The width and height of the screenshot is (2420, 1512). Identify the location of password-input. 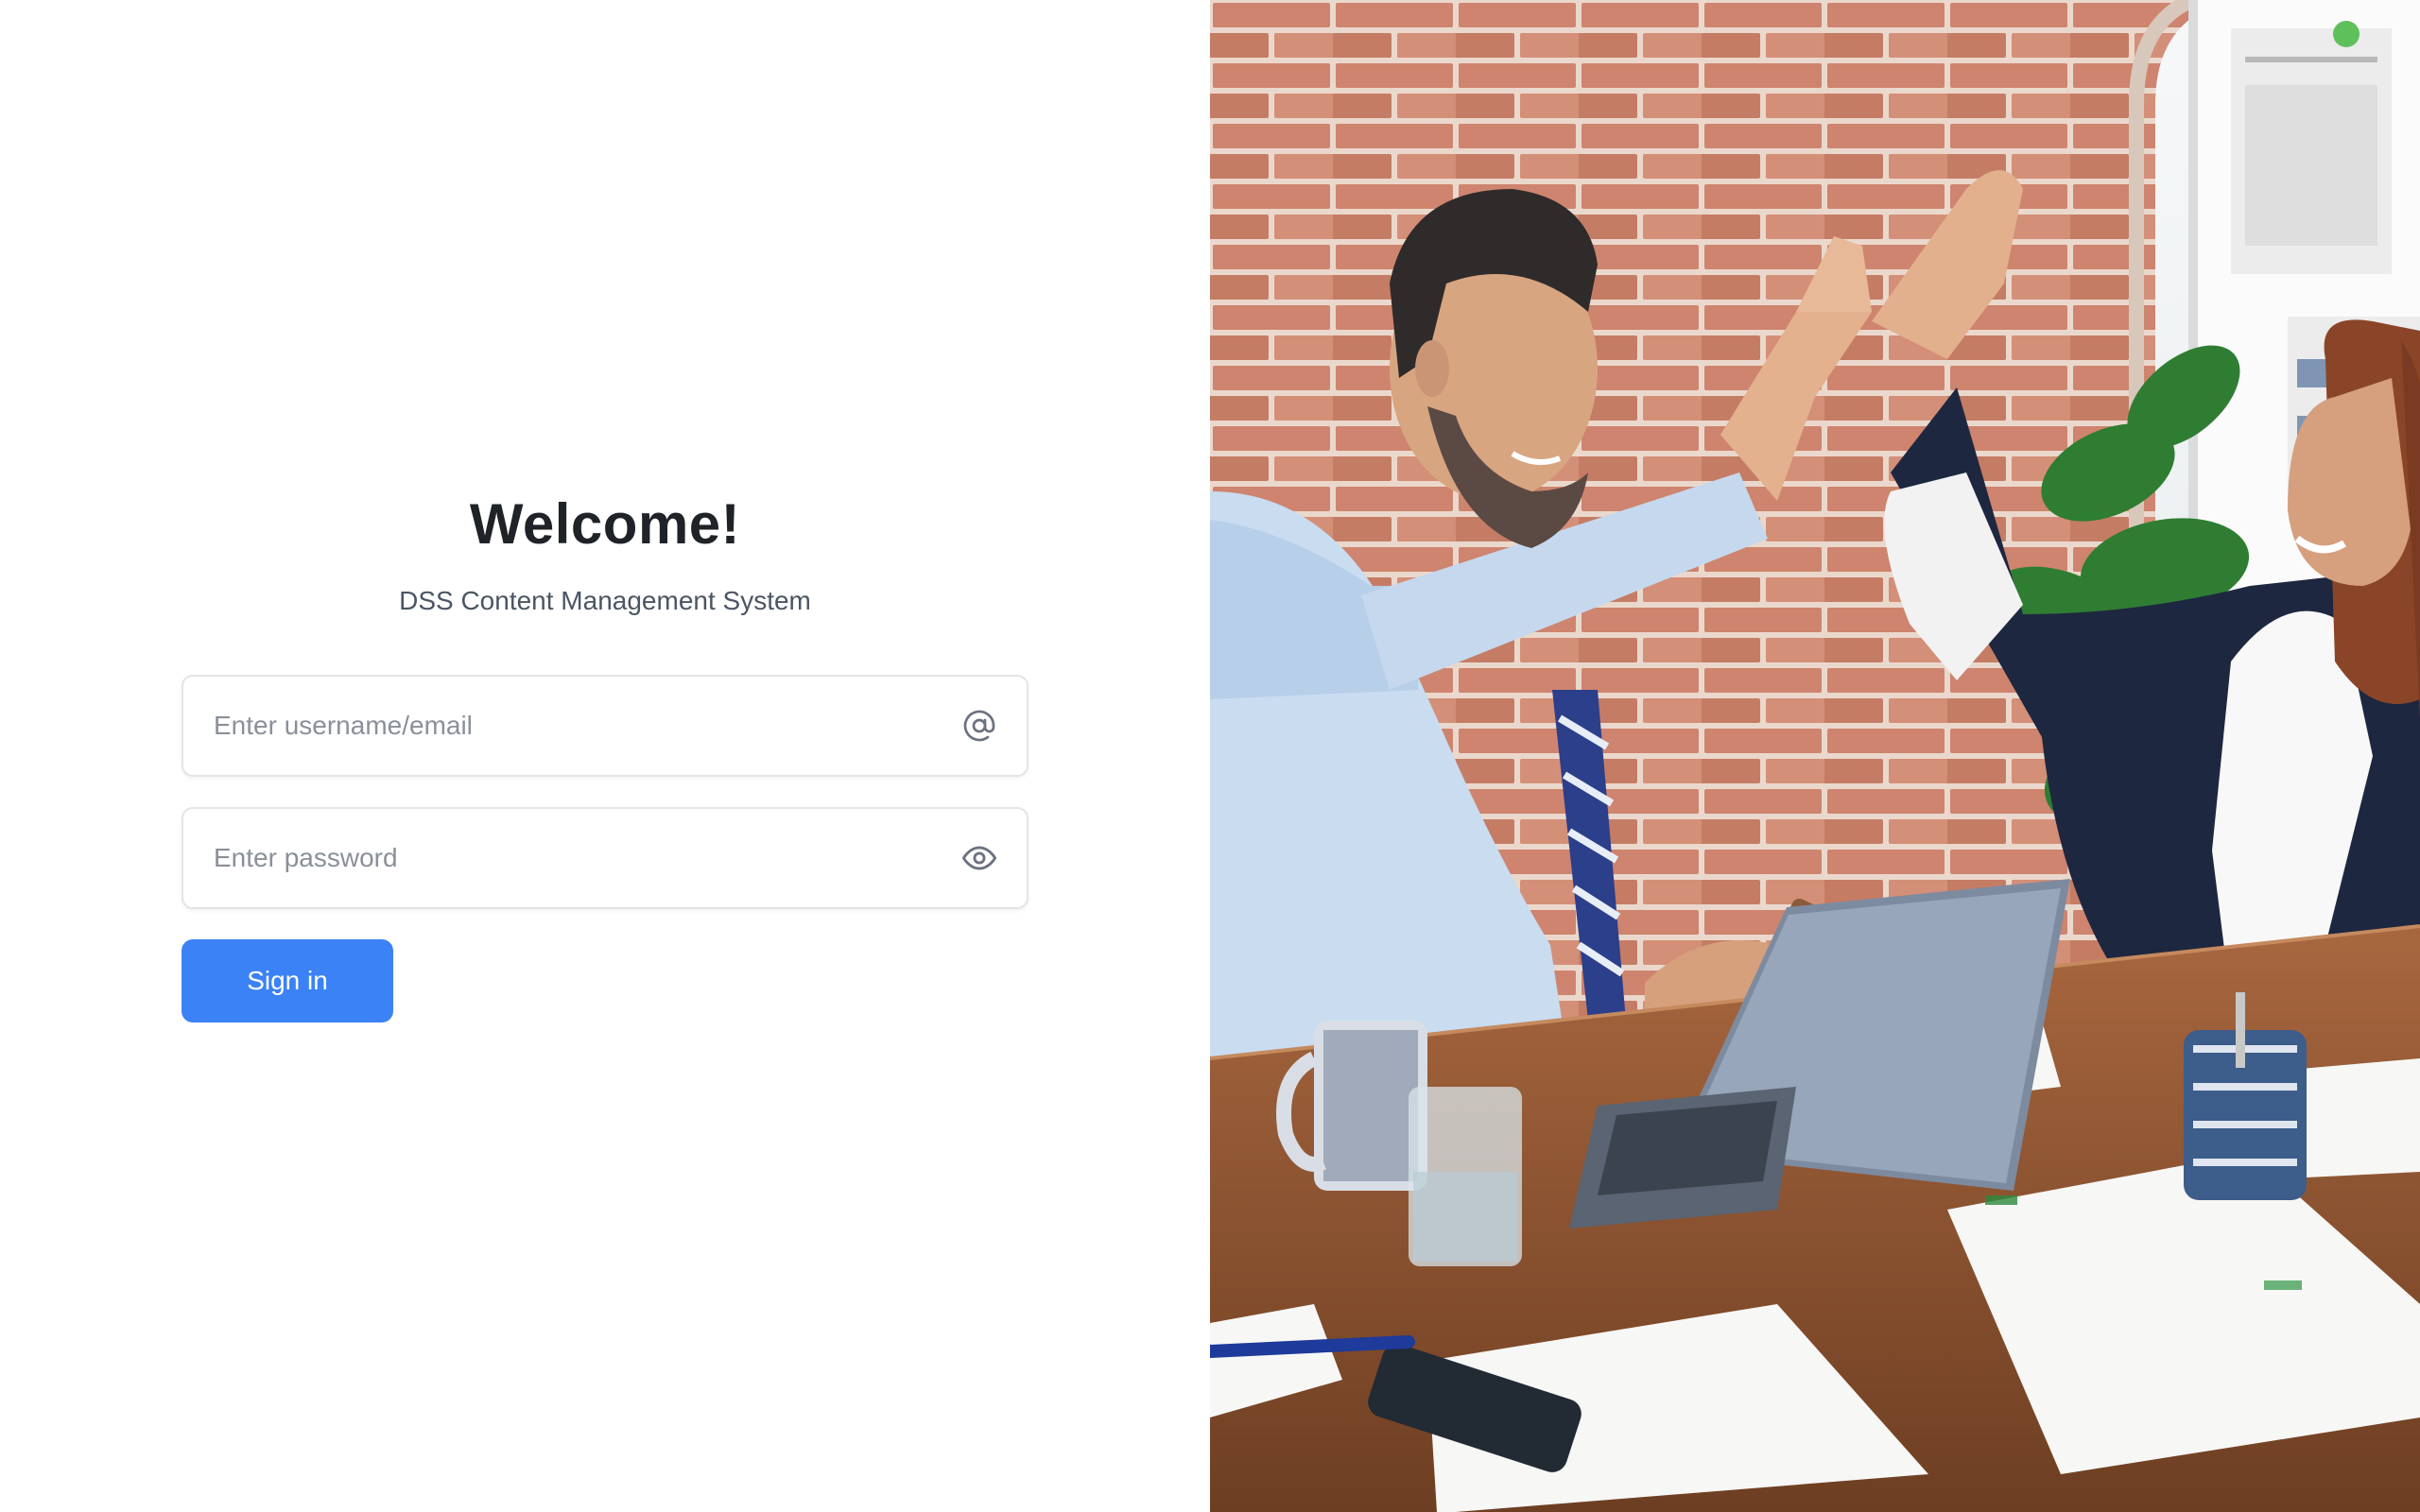
(605, 858).